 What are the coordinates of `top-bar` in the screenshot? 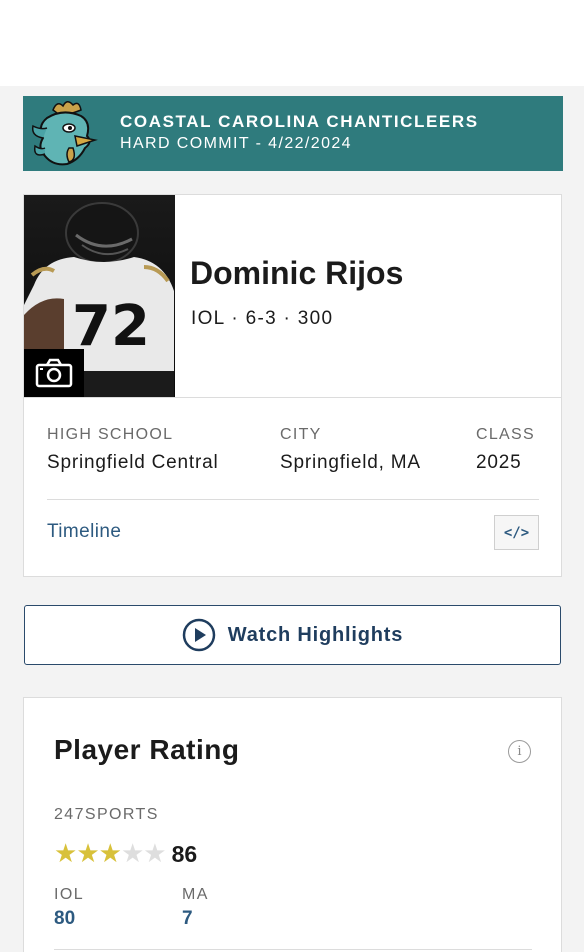 It's located at (292, 43).